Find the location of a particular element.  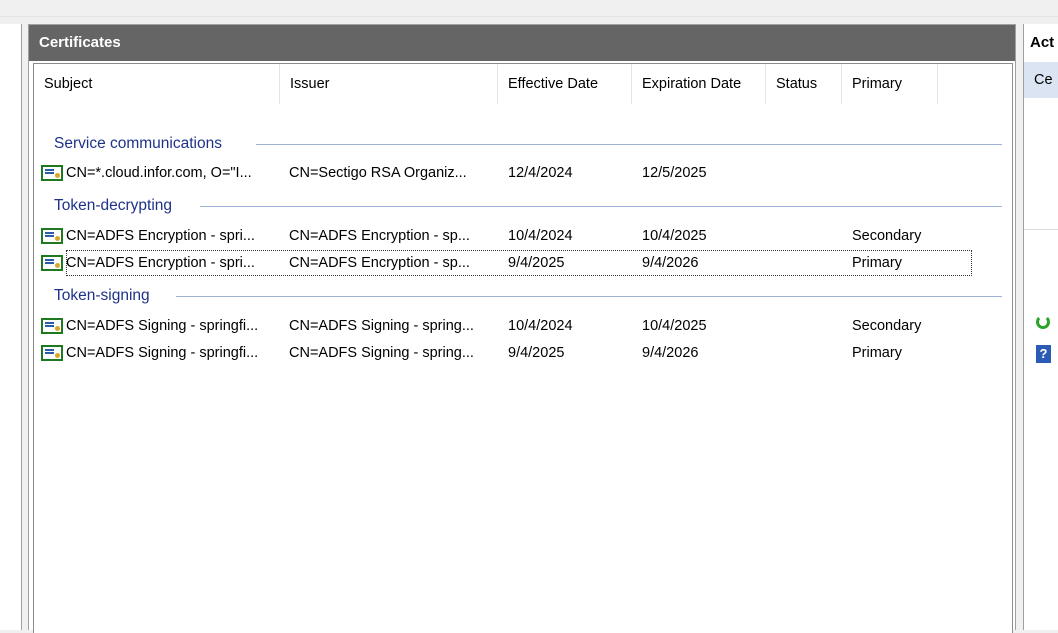

group-header-service-communications: Service communications is located at coordinates (138, 144).